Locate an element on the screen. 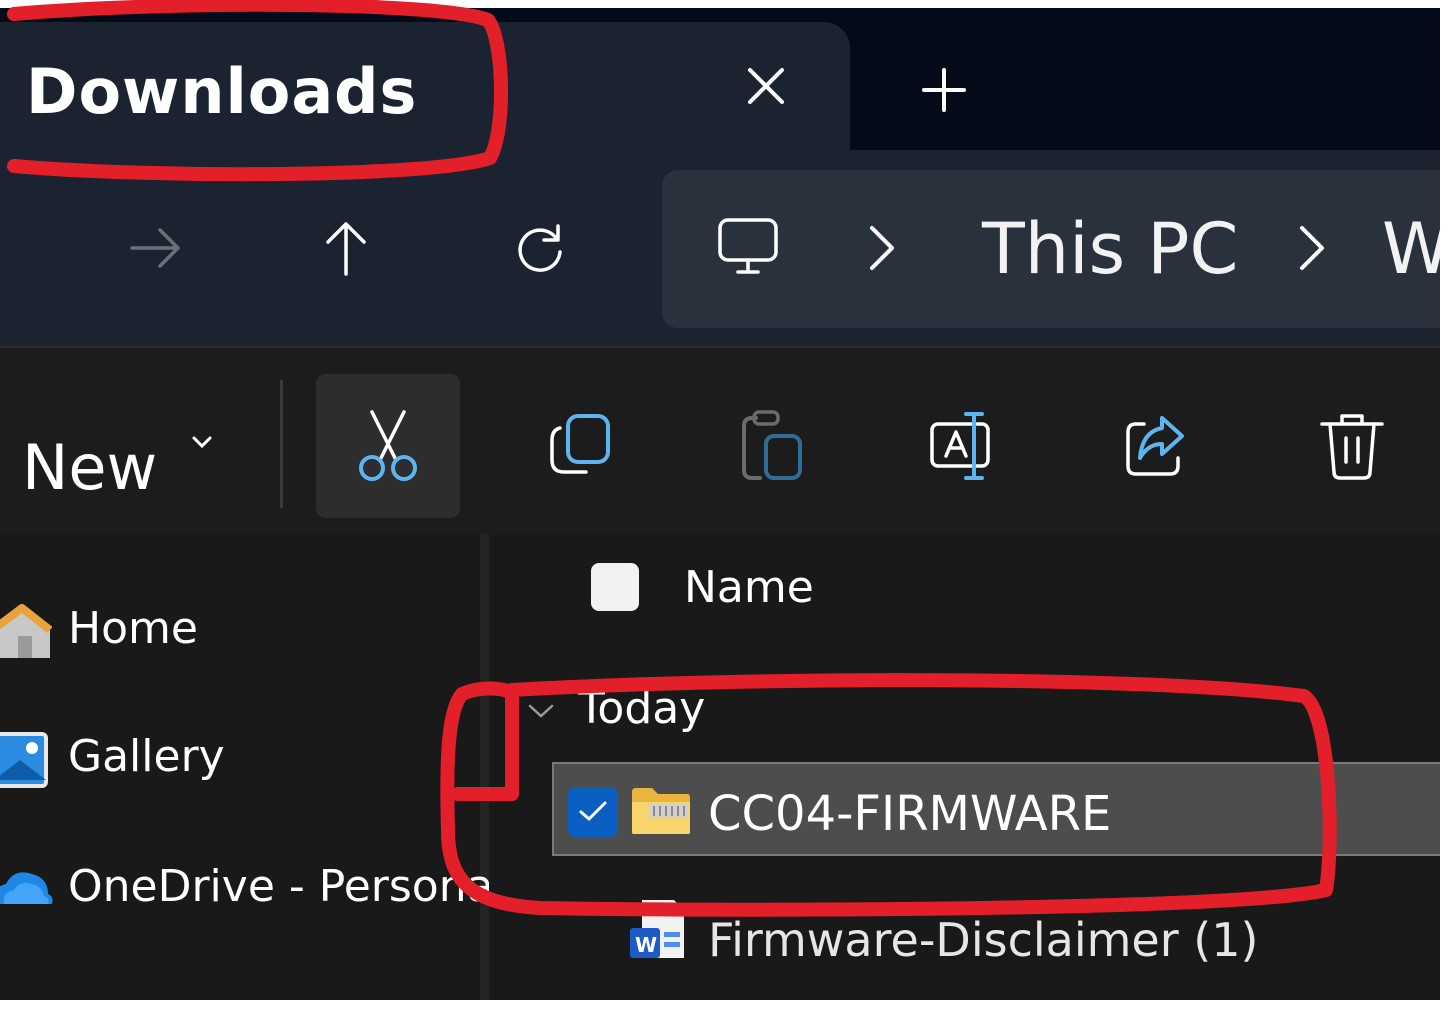 The height and width of the screenshot is (1012, 1452). gallery-icon is located at coordinates (24, 760).